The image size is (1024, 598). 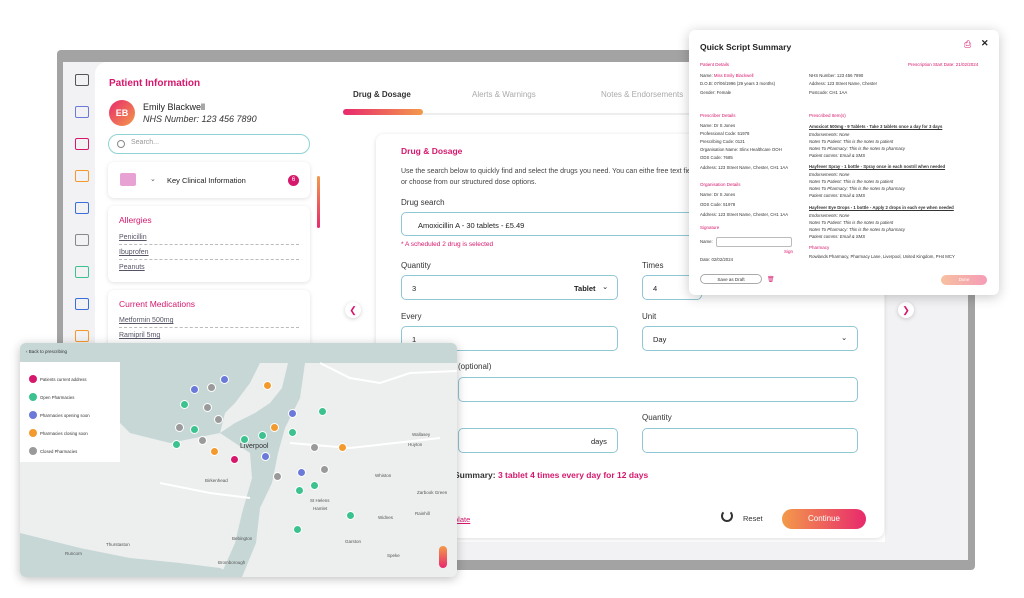 I want to click on chat-icon, so click(x=82, y=336).